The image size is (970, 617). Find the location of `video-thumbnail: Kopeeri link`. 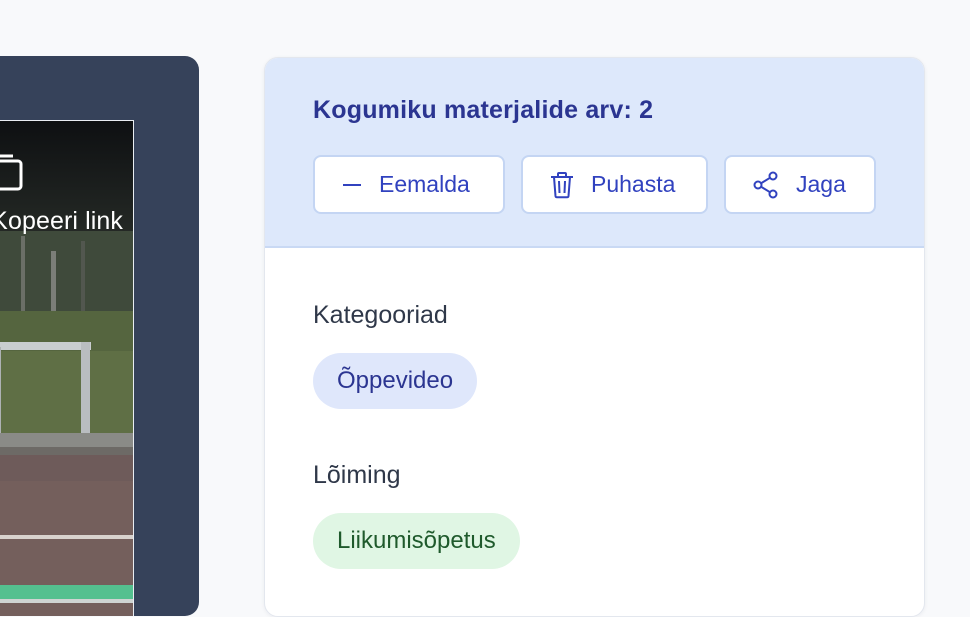

video-thumbnail: Kopeeri link is located at coordinates (67, 368).